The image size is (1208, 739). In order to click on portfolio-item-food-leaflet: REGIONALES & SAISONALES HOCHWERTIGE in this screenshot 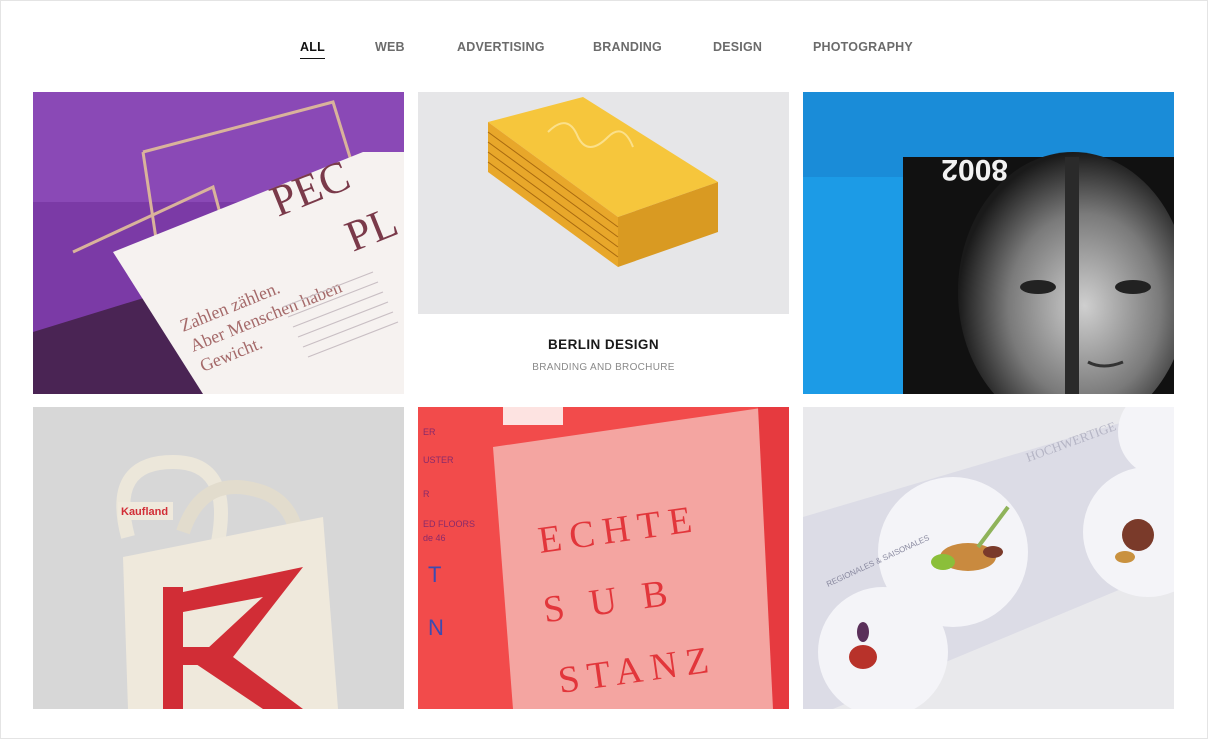, I will do `click(988, 558)`.